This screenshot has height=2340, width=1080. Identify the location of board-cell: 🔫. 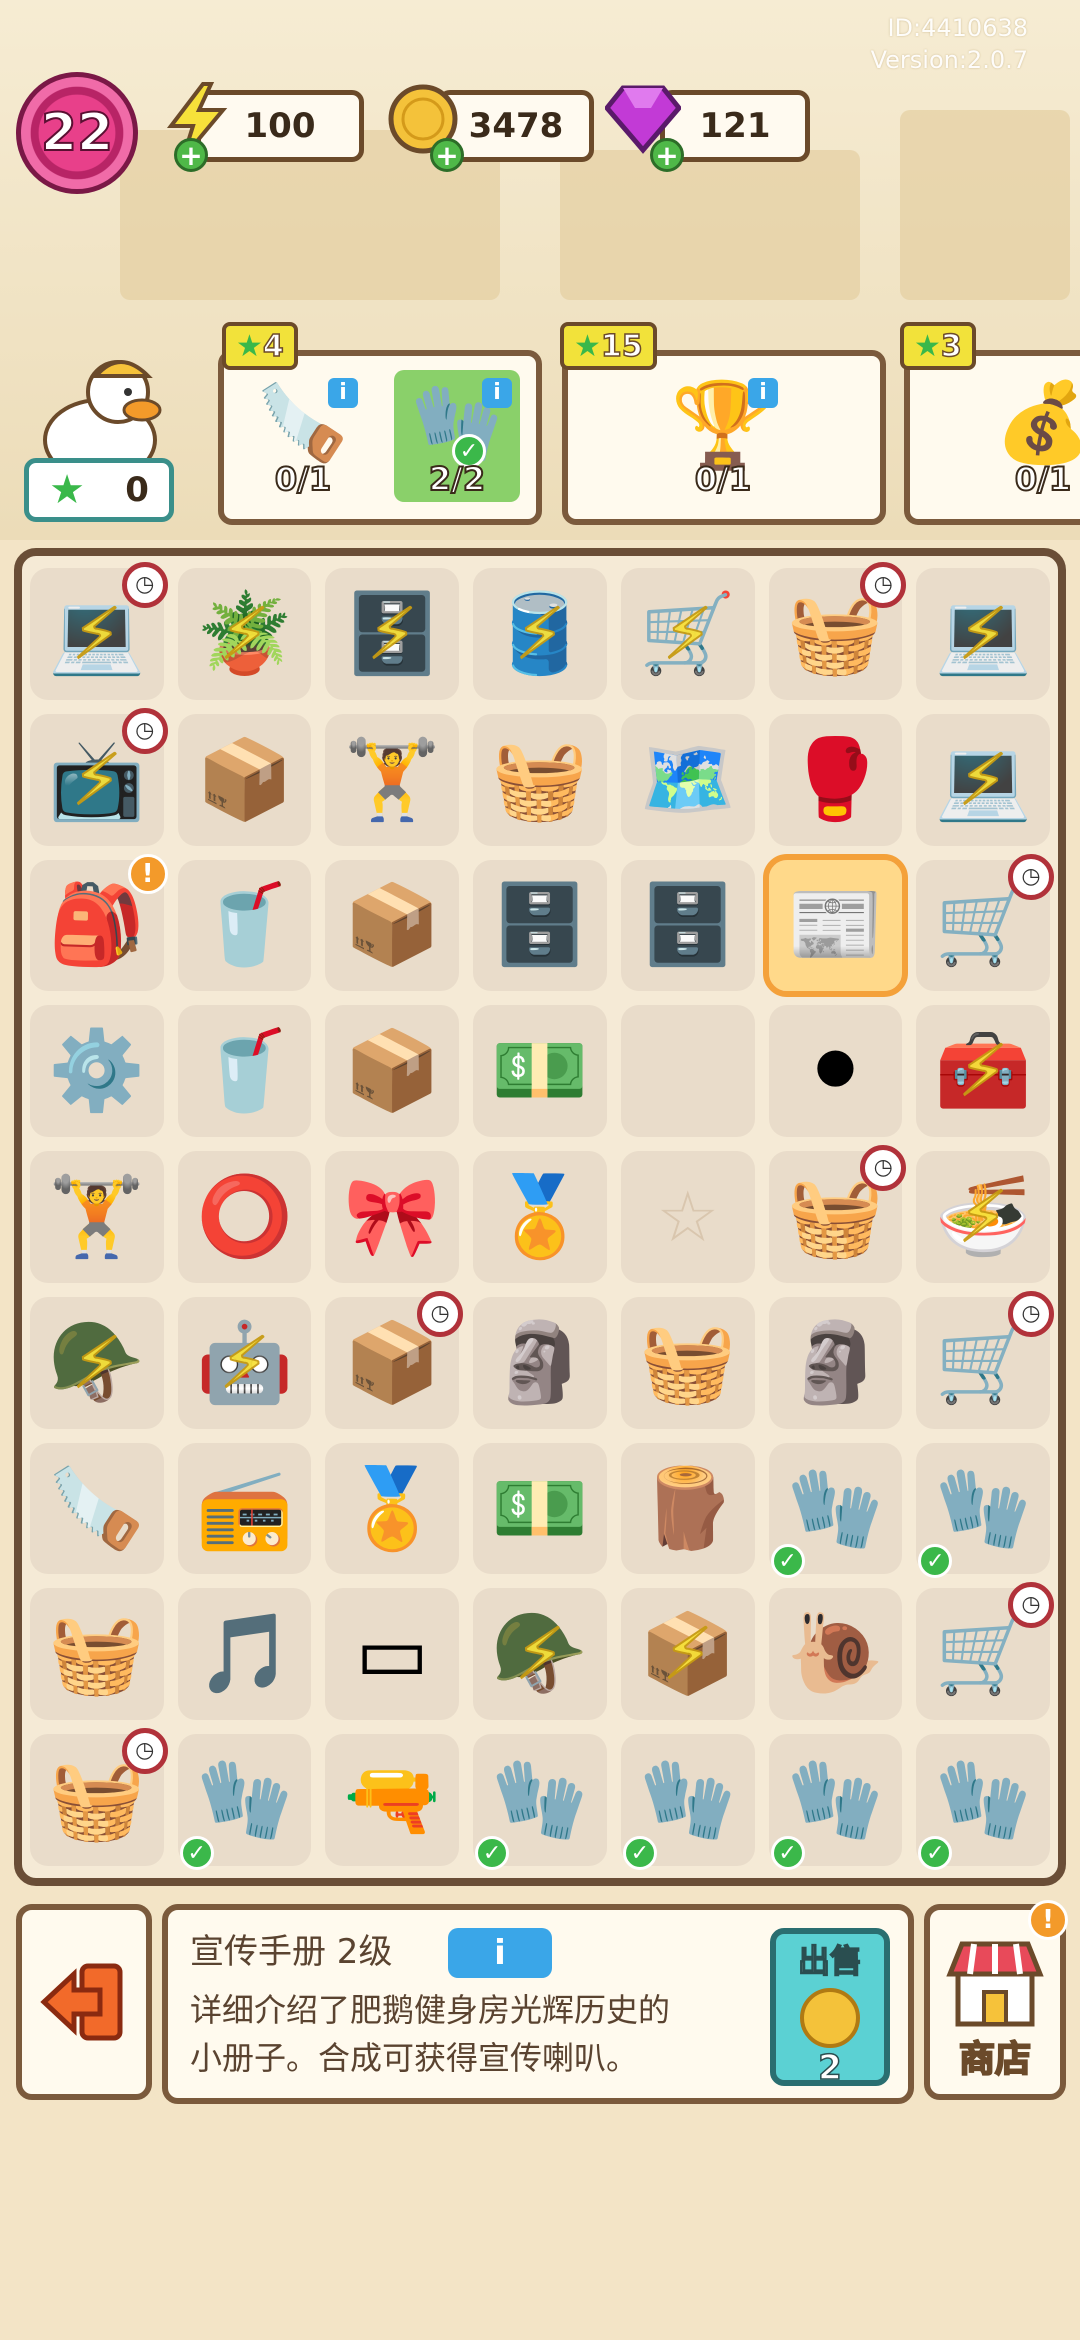
(392, 1800).